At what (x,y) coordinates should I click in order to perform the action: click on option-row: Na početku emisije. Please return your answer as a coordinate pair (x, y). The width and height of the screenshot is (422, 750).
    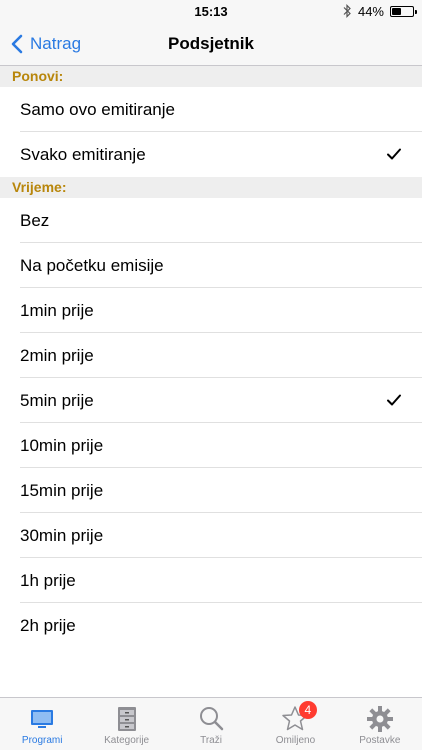
    Looking at the image, I should click on (211, 265).